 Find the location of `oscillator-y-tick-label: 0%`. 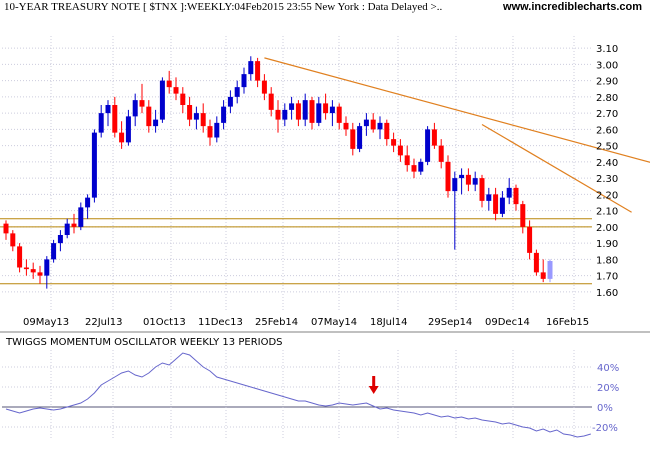

oscillator-y-tick-label: 0% is located at coordinates (605, 408).